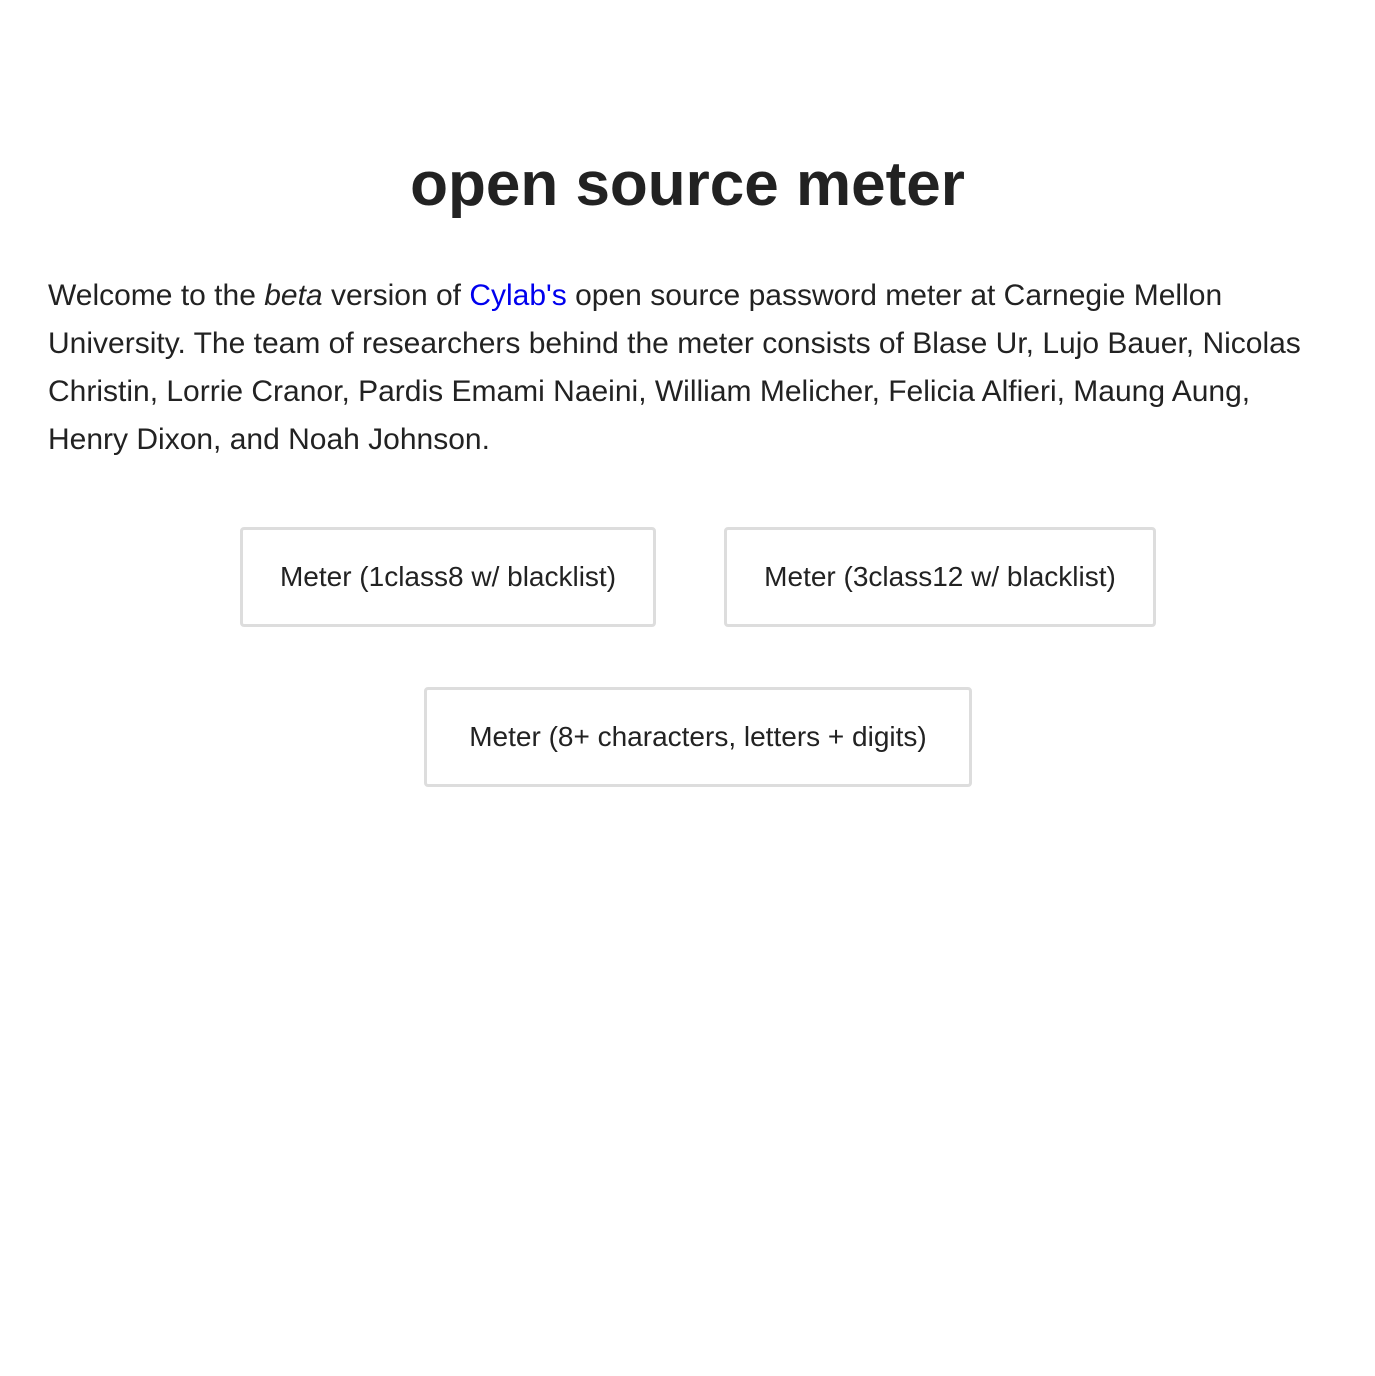 The width and height of the screenshot is (1375, 1376). Describe the element at coordinates (448, 577) in the screenshot. I see `meter-1class8-button: Meter (1class8 w/ blacklist)` at that location.